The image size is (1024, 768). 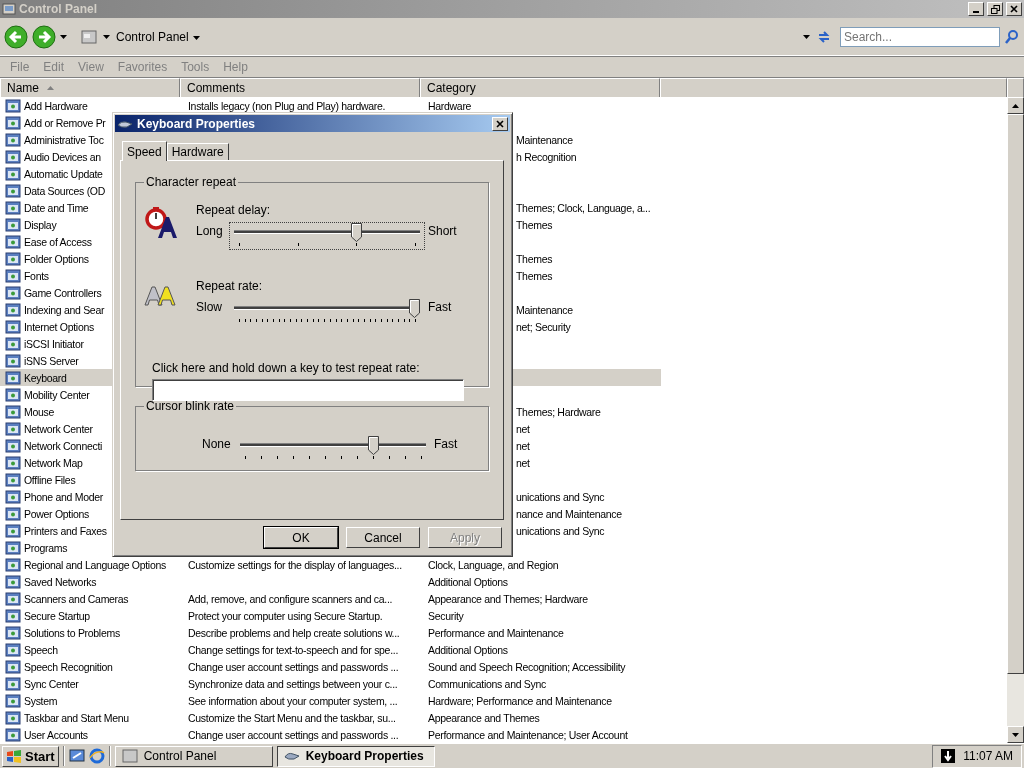 I want to click on item-name: Secure Startup, so click(x=57, y=615).